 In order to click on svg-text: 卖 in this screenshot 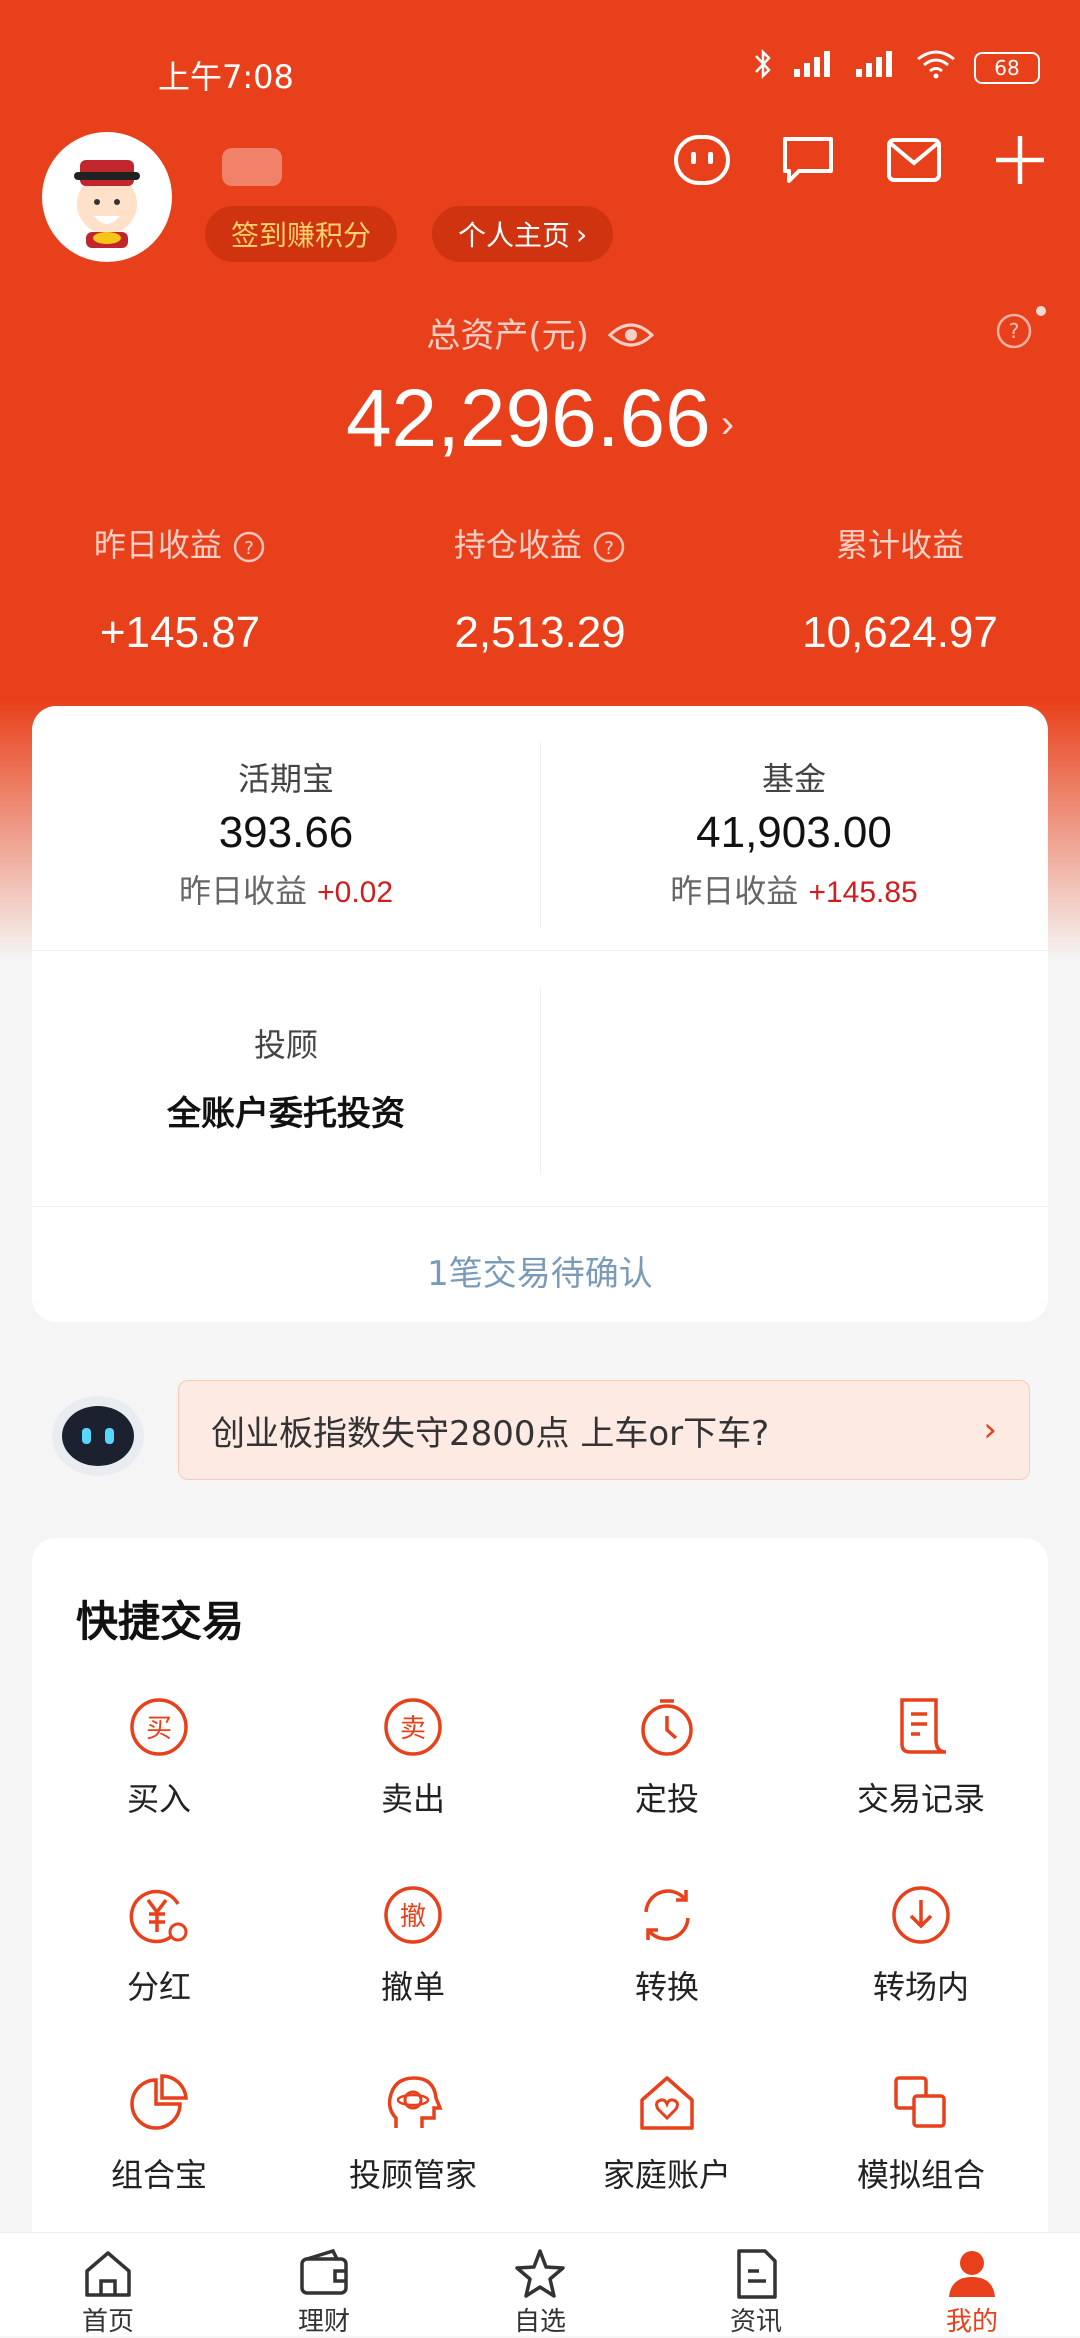, I will do `click(413, 1729)`.